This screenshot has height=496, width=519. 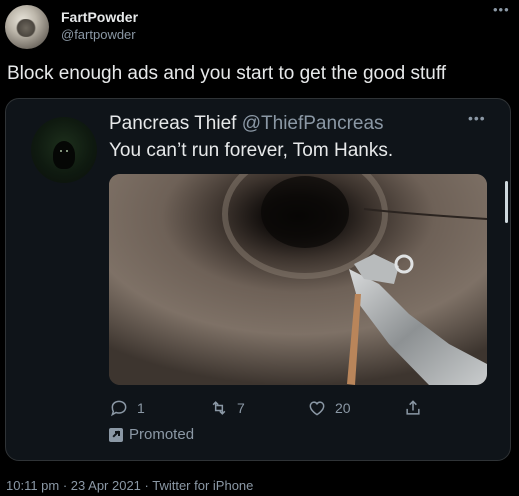 I want to click on tweet-actions: 1 7 20, so click(x=274, y=410).